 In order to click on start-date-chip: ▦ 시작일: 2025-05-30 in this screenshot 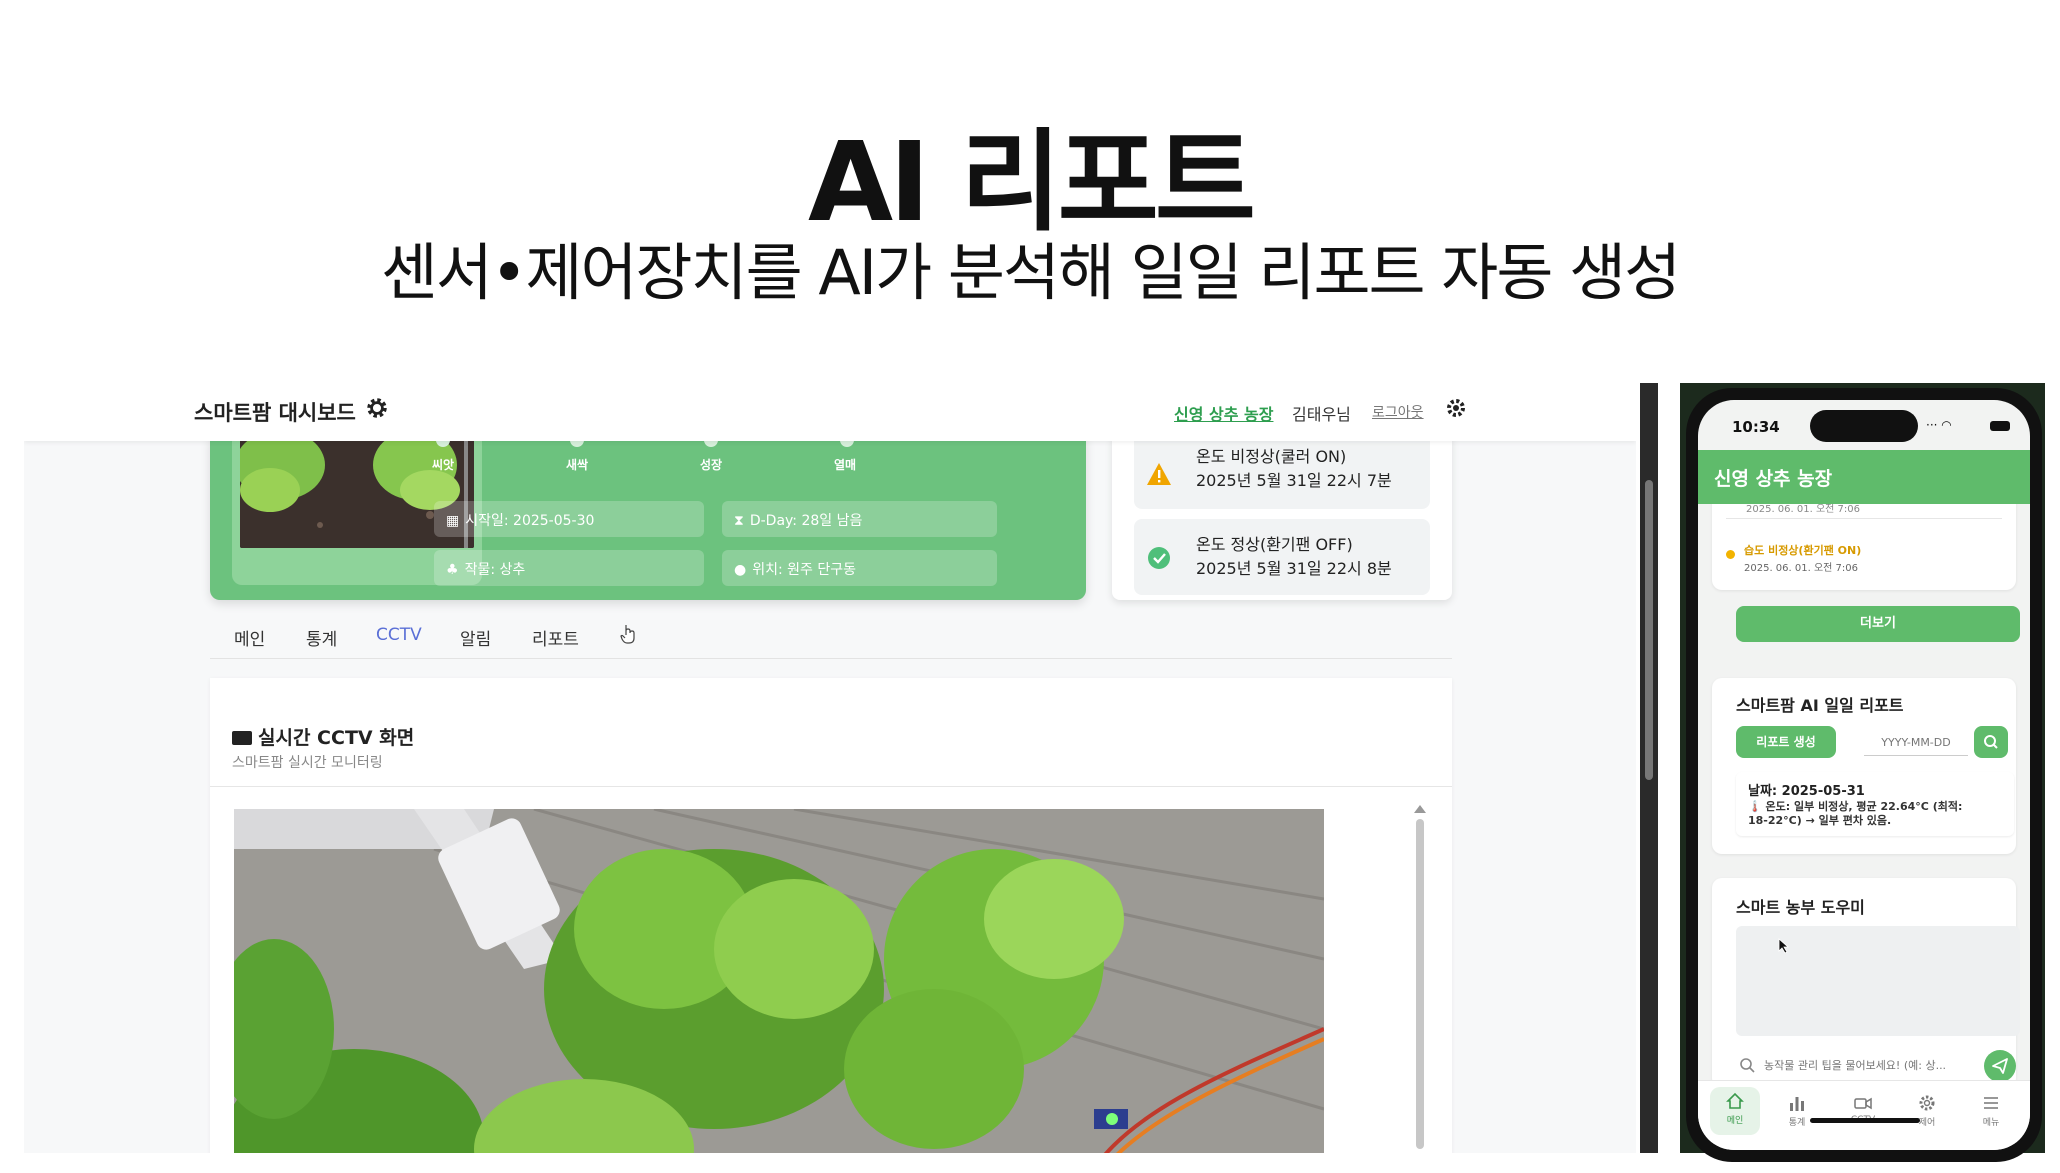, I will do `click(569, 519)`.